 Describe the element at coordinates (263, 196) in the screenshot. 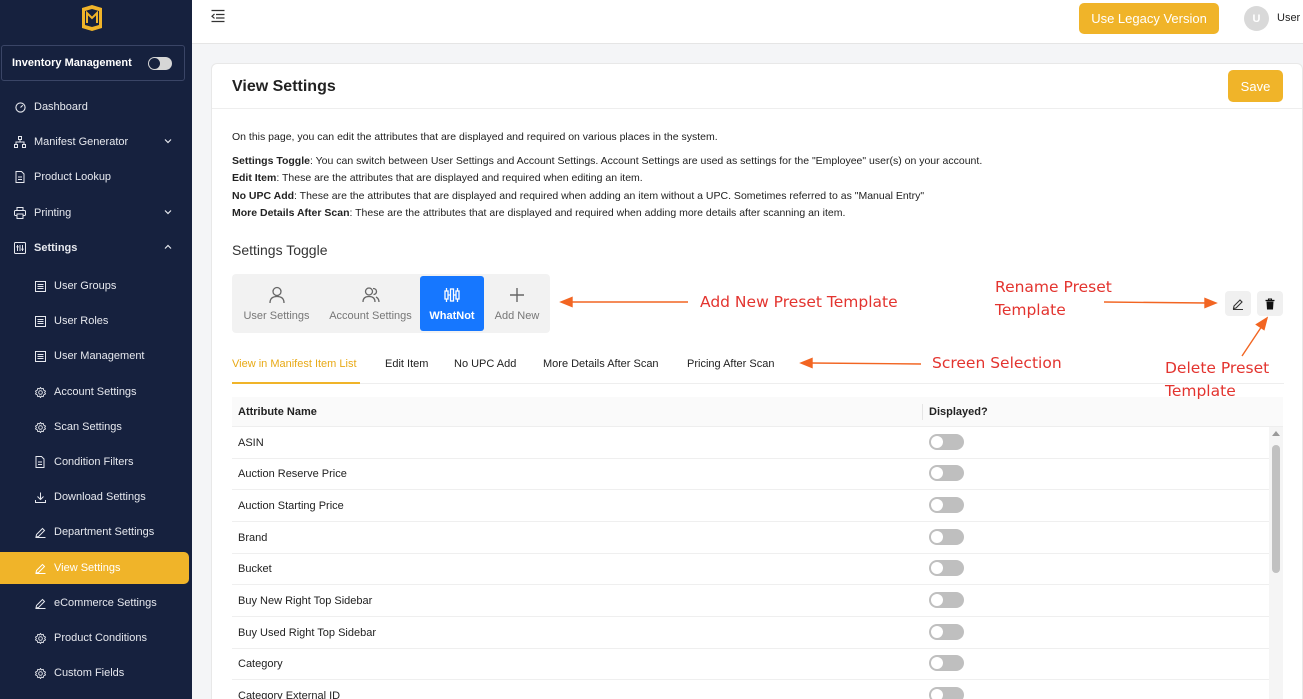

I see `desc-label: No UPC Add` at that location.